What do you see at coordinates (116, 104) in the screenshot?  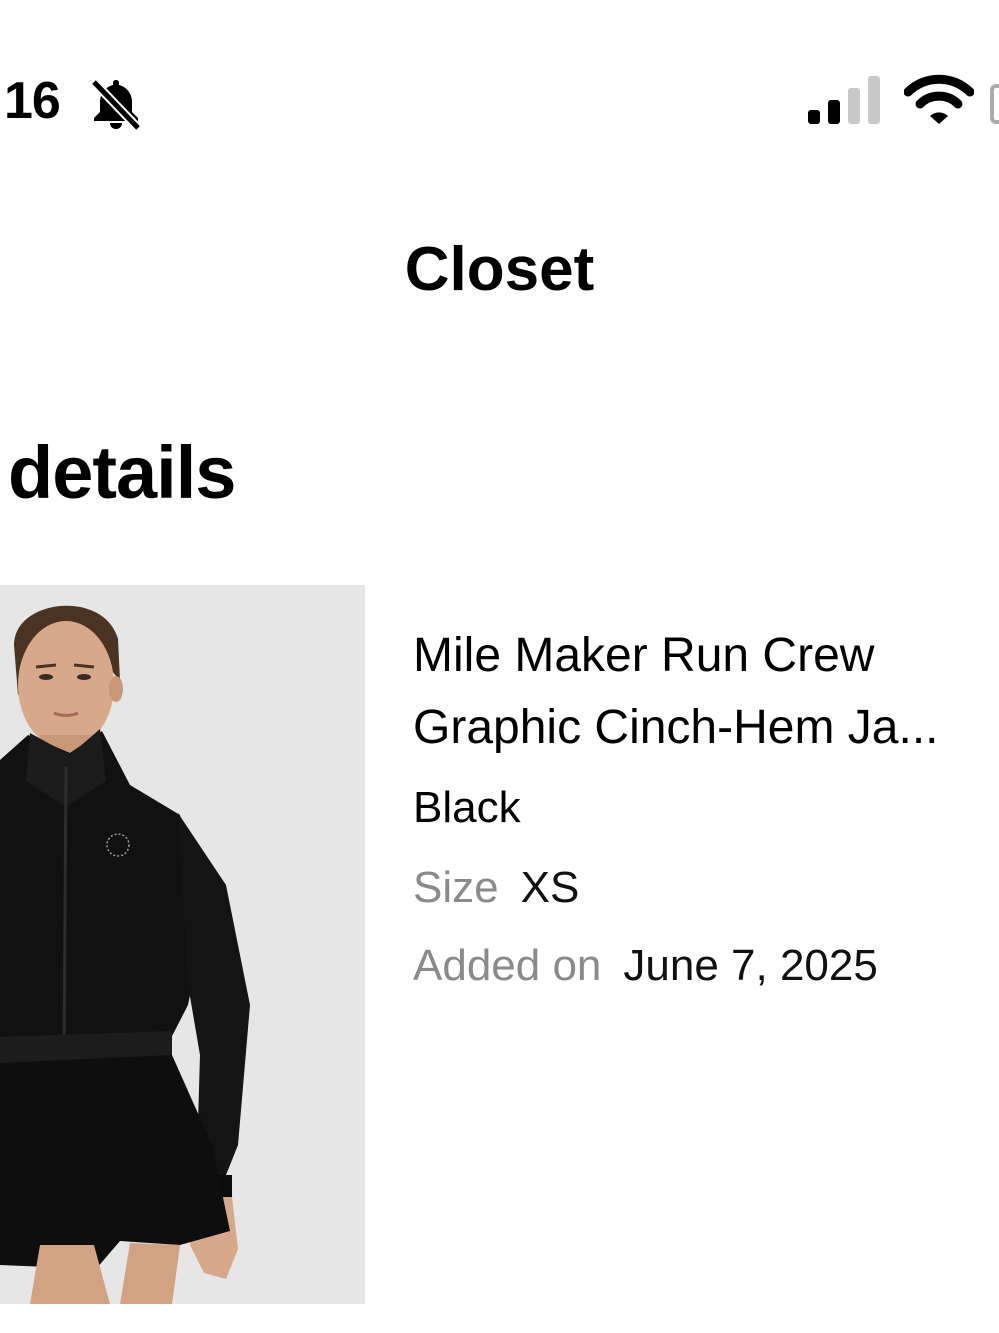 I see `bell-slash-icon` at bounding box center [116, 104].